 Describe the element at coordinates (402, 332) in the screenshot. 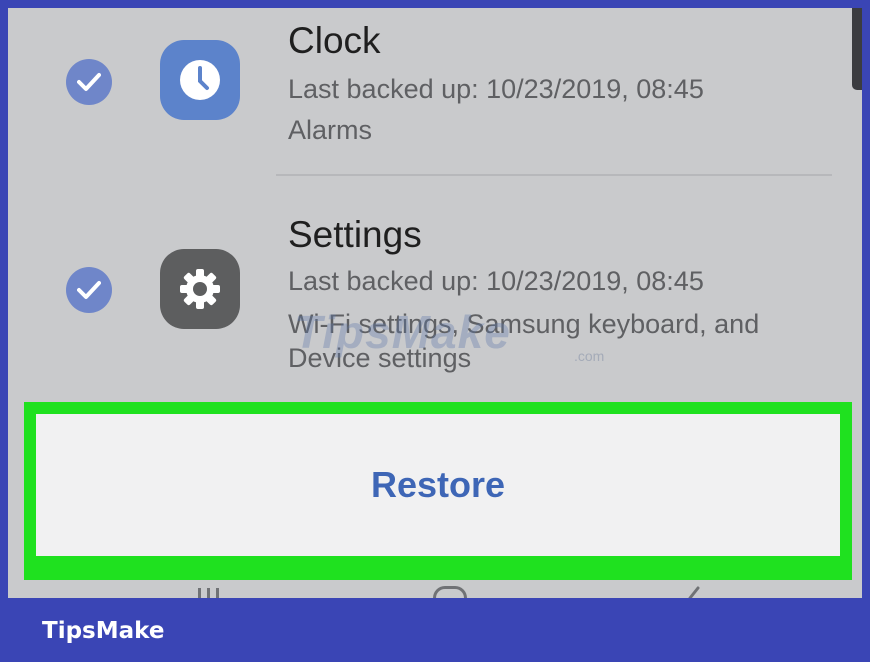

I see `watermark-text: TipsMake` at that location.